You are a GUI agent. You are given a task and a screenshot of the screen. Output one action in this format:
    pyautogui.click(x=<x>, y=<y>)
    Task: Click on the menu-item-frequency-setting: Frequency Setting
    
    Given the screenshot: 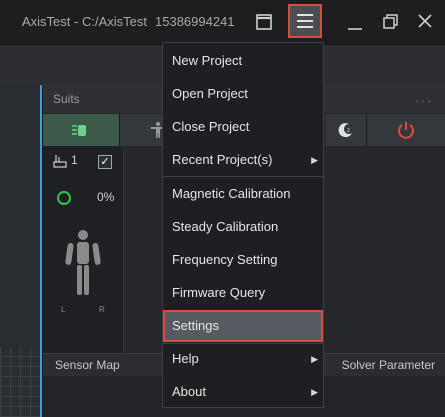 What is the action you would take?
    pyautogui.click(x=243, y=260)
    